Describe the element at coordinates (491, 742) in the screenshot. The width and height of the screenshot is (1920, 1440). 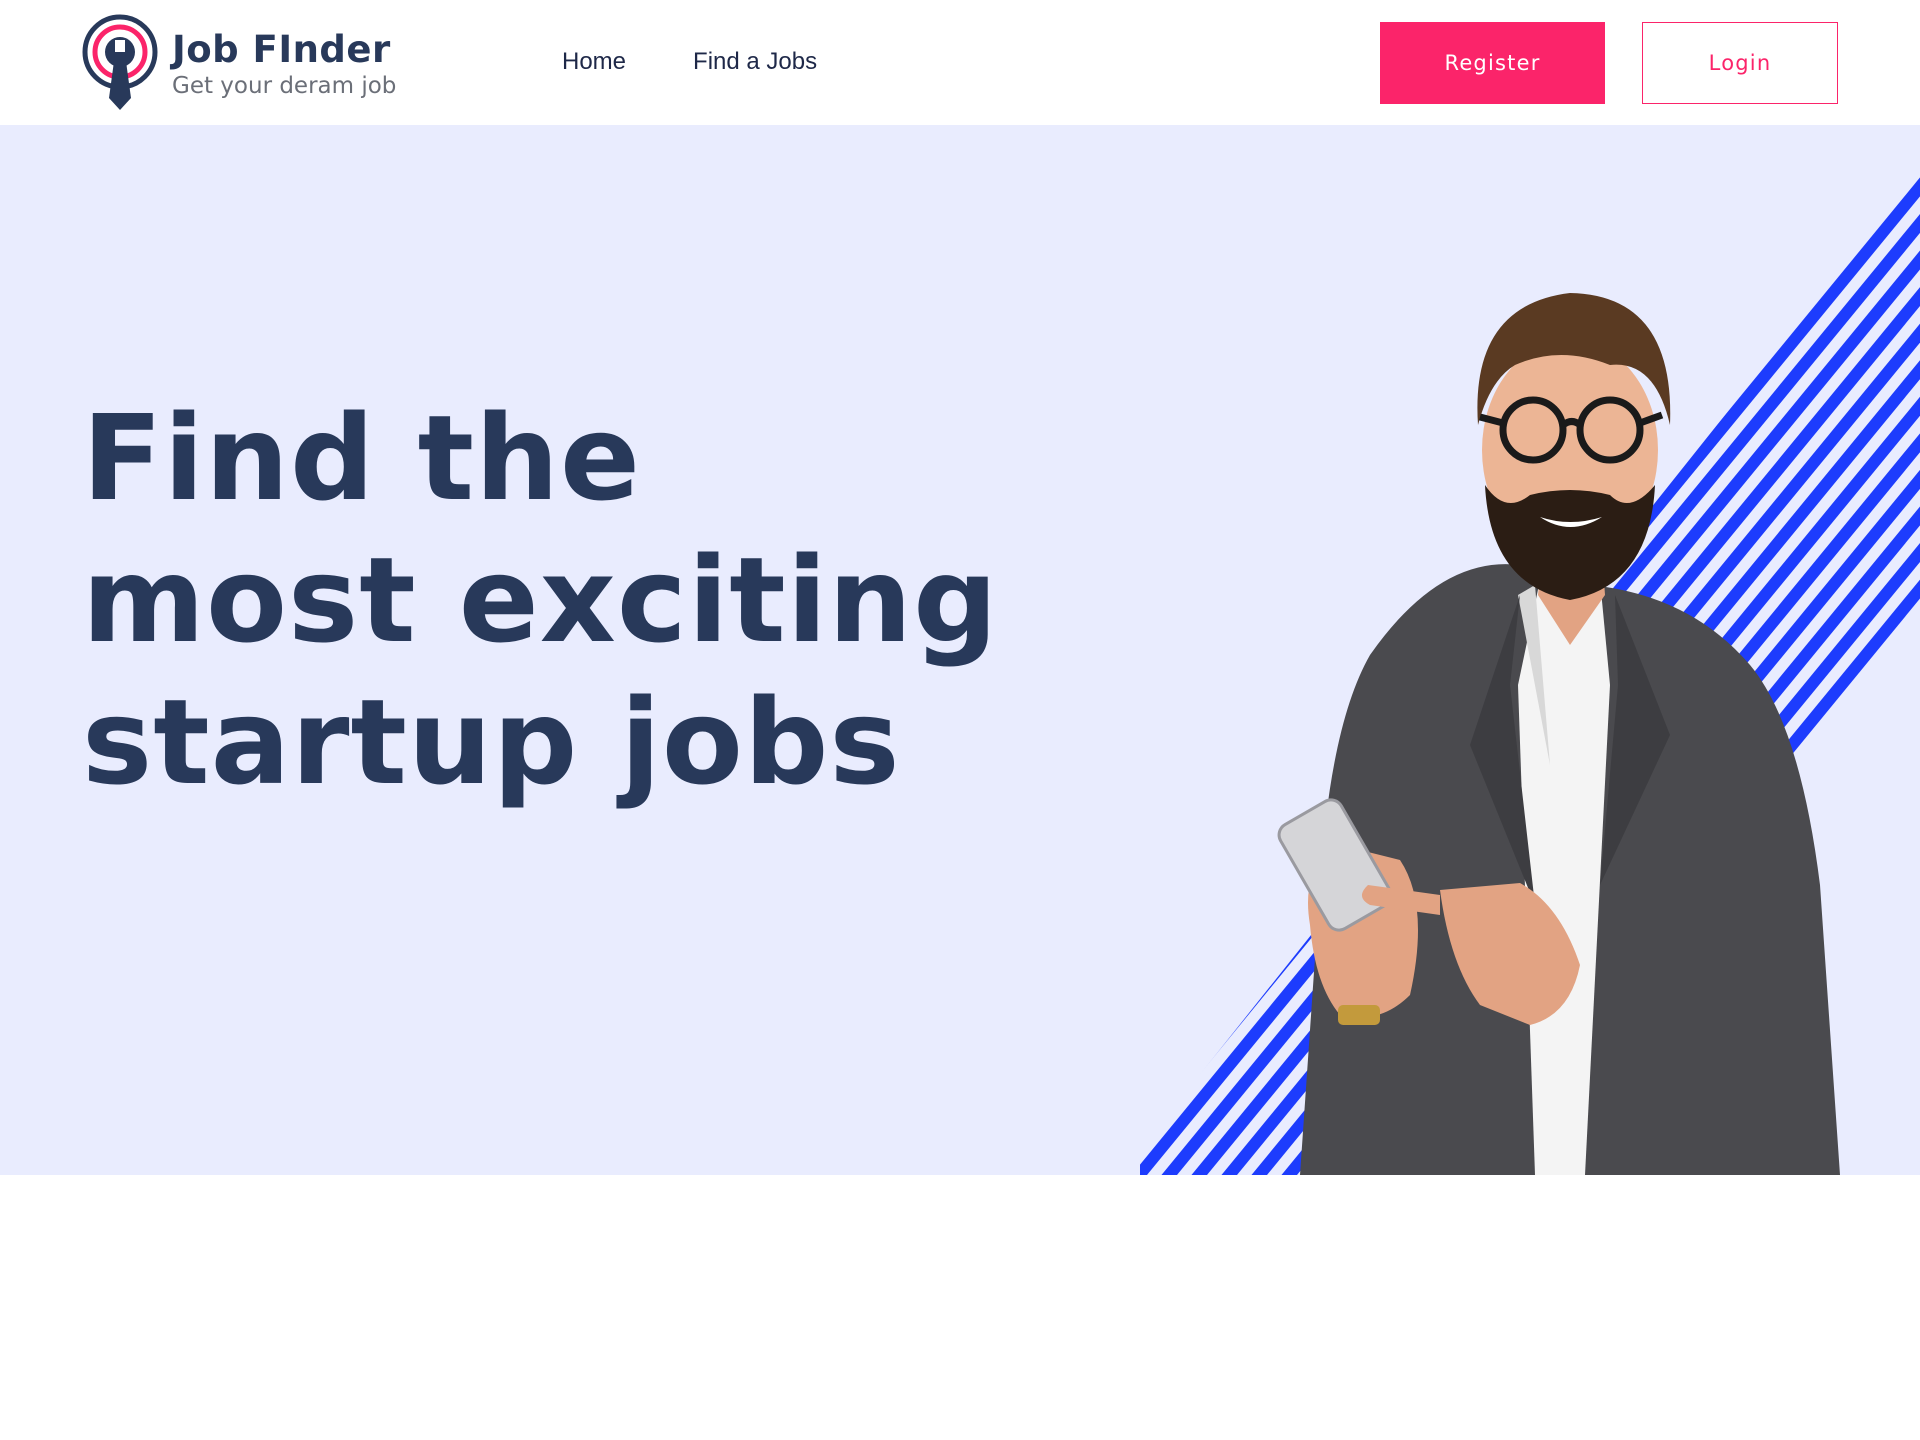
I see `hero-title-line-3: startup jobs` at that location.